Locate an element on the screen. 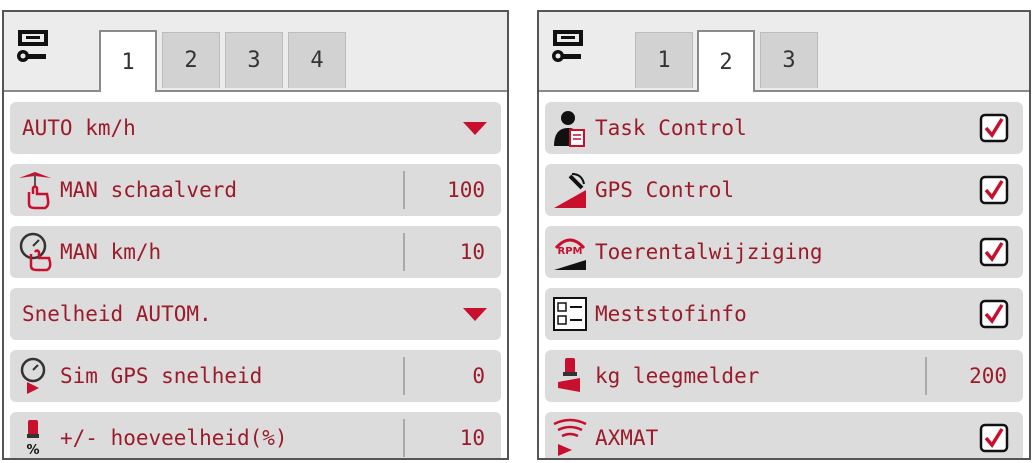 The height and width of the screenshot is (463, 1033). toerentalwijziging-checkbox is located at coordinates (994, 252).